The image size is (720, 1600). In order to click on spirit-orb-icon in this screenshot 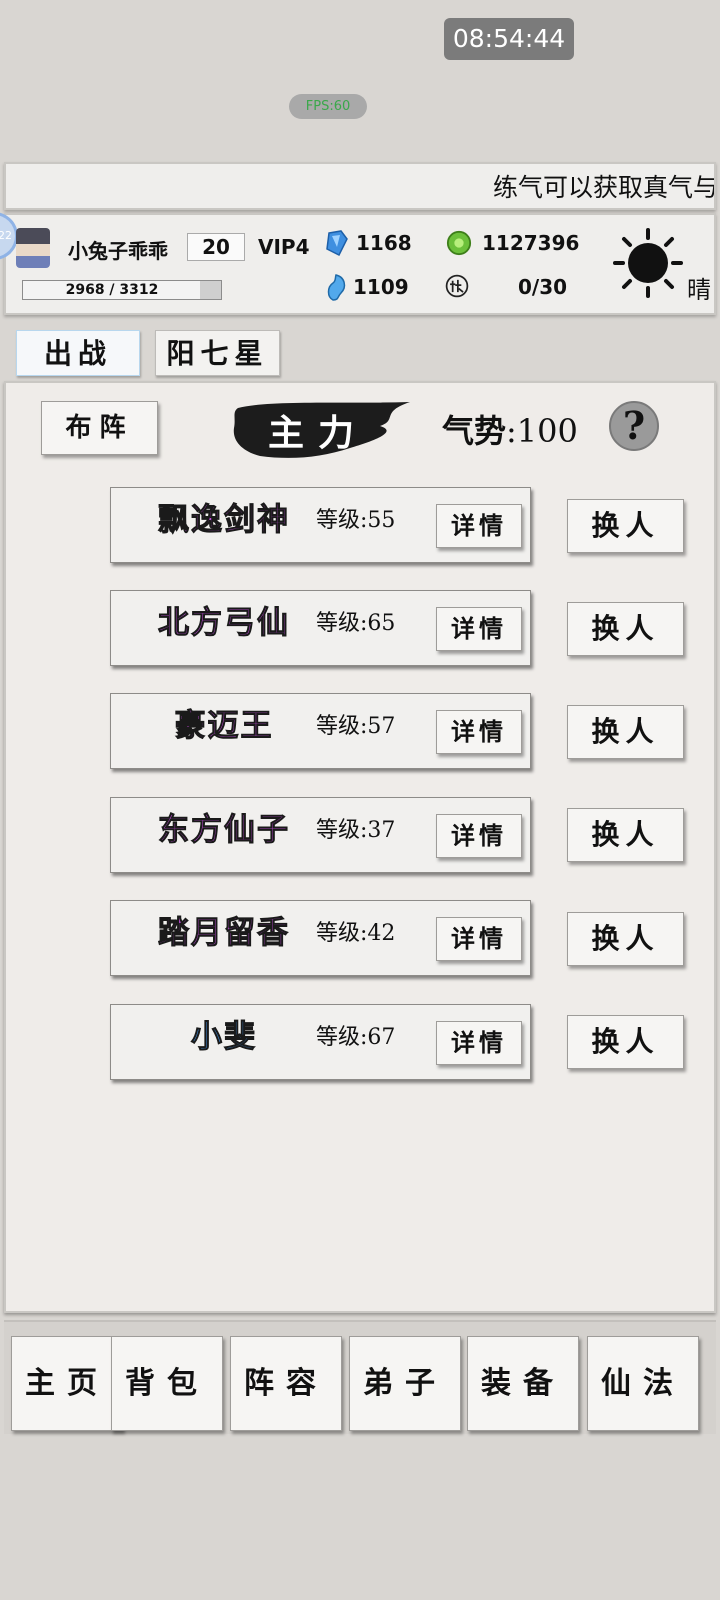, I will do `click(336, 287)`.